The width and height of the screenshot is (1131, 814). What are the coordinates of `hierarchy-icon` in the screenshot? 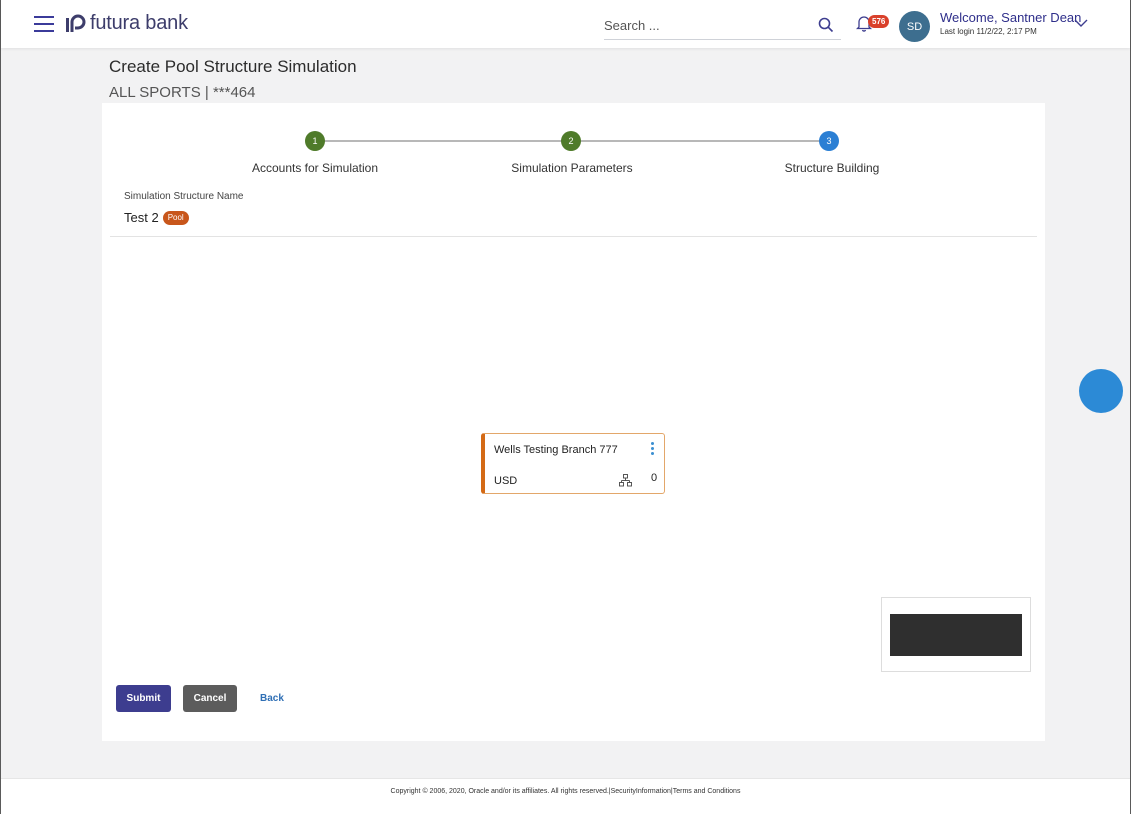 It's located at (625, 480).